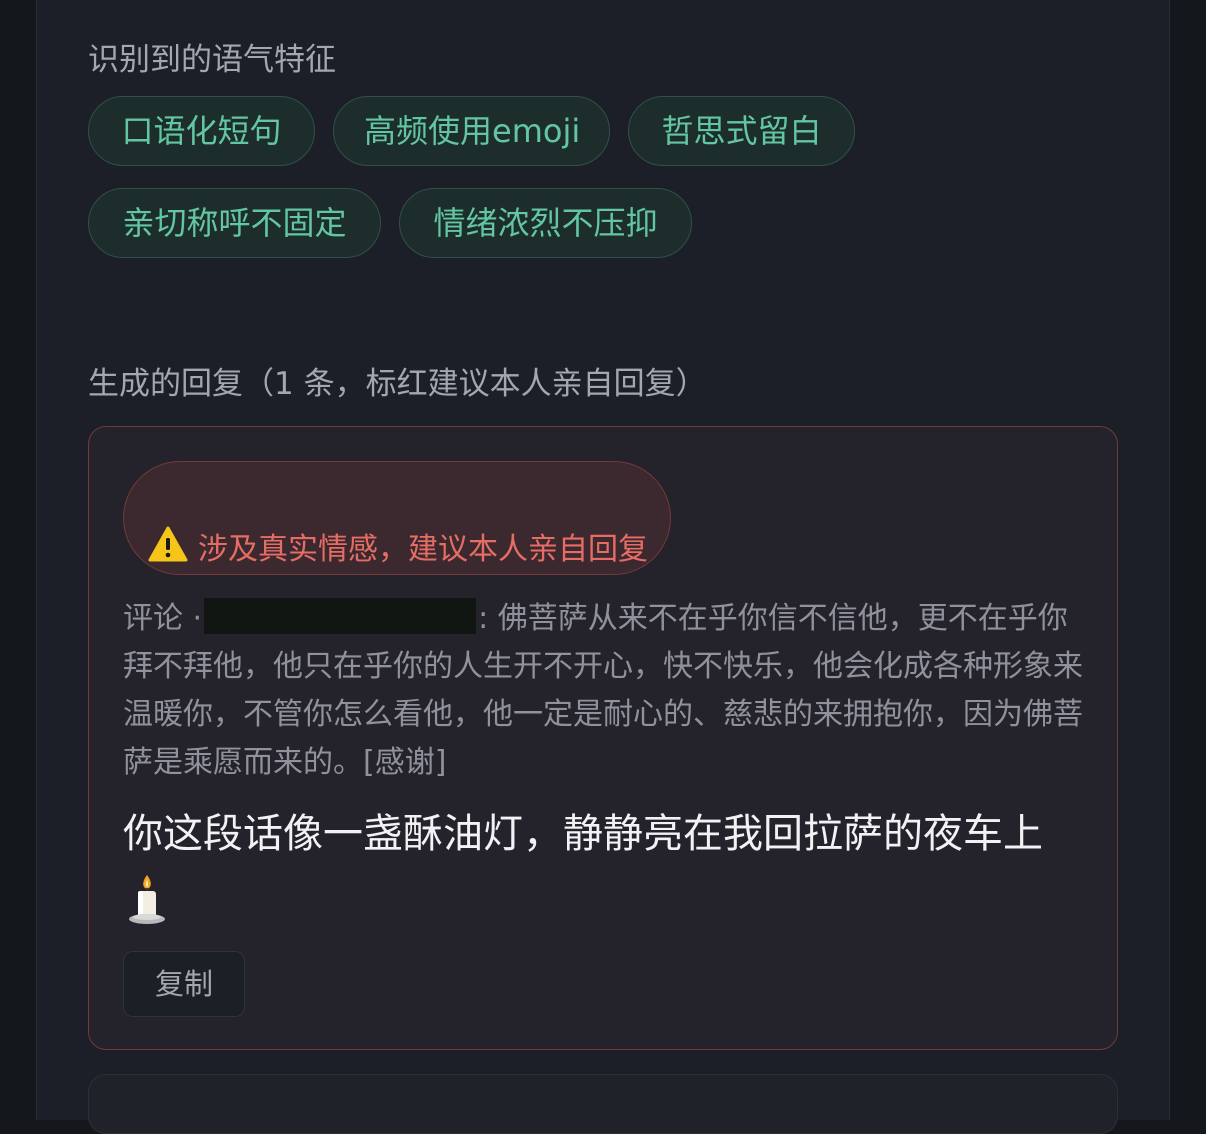 The height and width of the screenshot is (1134, 1206). I want to click on redacted-username, so click(340, 616).